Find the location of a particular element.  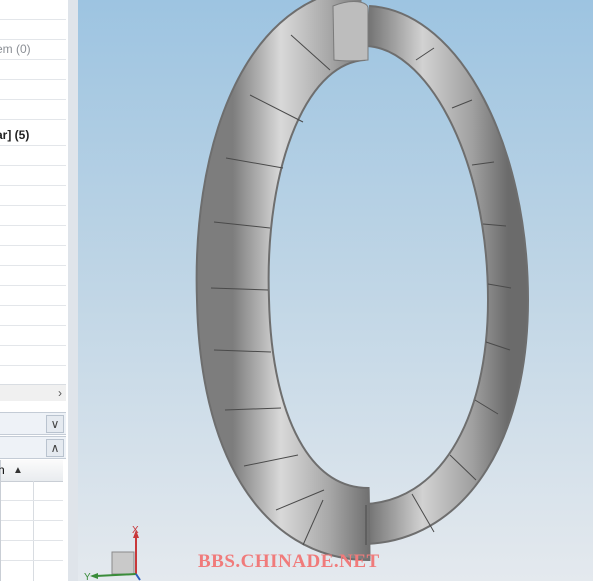

scroll-right-icon: › is located at coordinates (60, 393).